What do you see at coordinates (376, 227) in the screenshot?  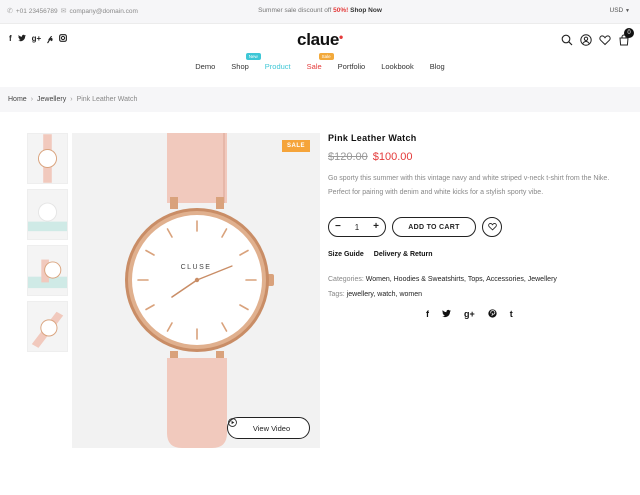 I see `increase-button: +` at bounding box center [376, 227].